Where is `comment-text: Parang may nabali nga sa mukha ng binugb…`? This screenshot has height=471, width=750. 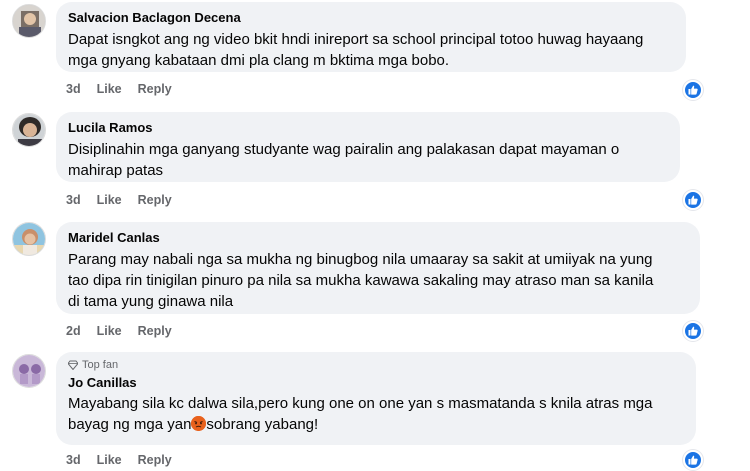 comment-text: Parang may nabali nga sa mukha ng binugb… is located at coordinates (378, 280).